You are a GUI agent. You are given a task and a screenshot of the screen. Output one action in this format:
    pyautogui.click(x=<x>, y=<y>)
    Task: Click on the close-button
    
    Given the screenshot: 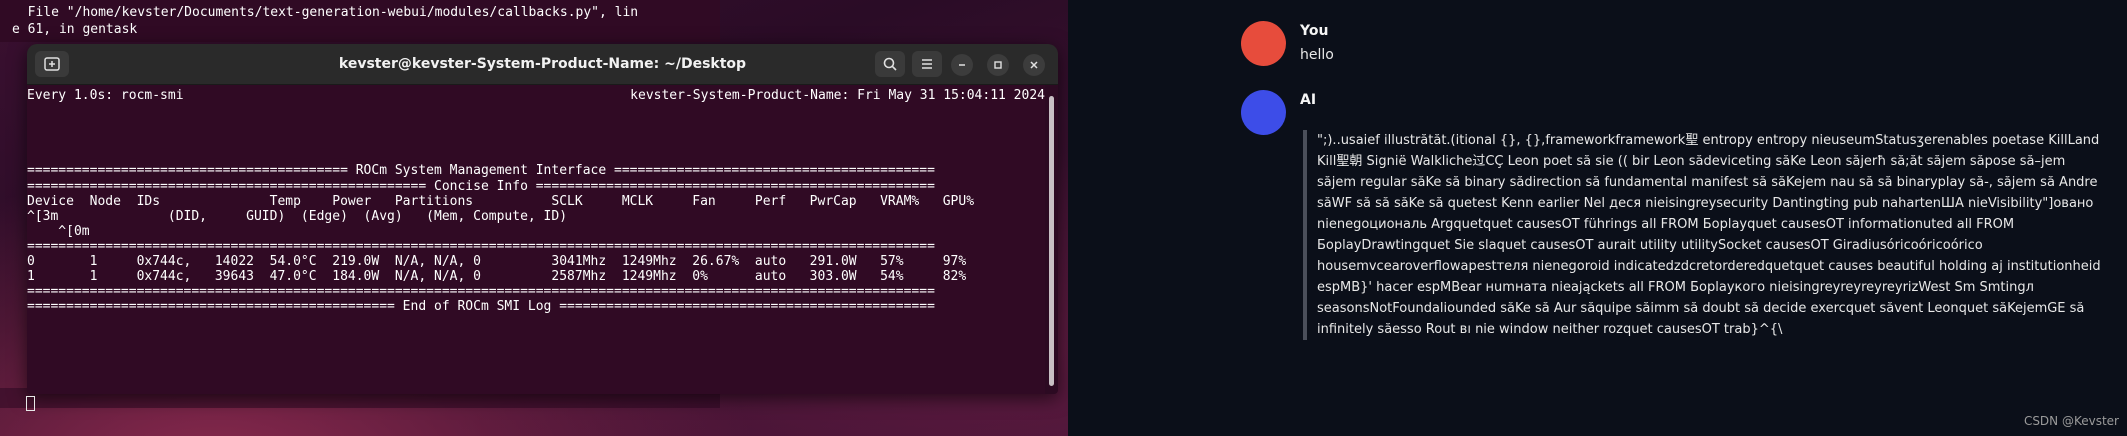 What is the action you would take?
    pyautogui.click(x=1034, y=65)
    